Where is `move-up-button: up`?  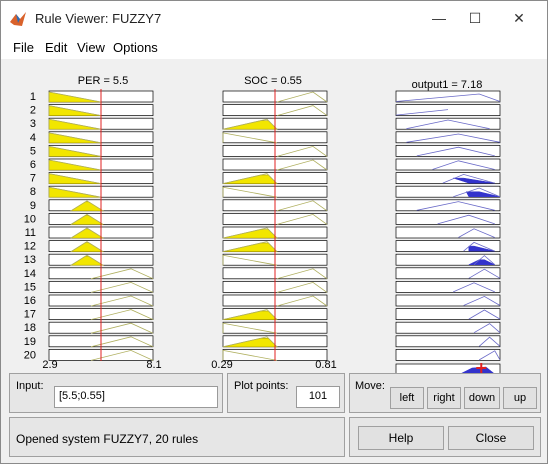 move-up-button: up is located at coordinates (520, 398).